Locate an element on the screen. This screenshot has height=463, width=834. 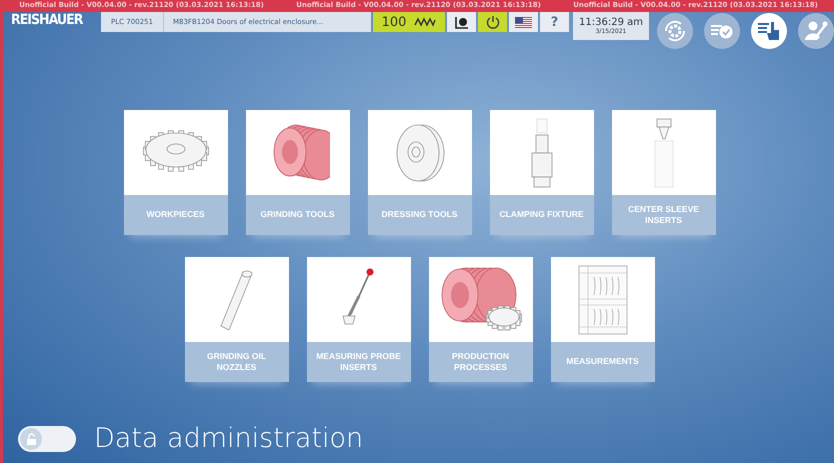
flag-icon is located at coordinates (523, 22).